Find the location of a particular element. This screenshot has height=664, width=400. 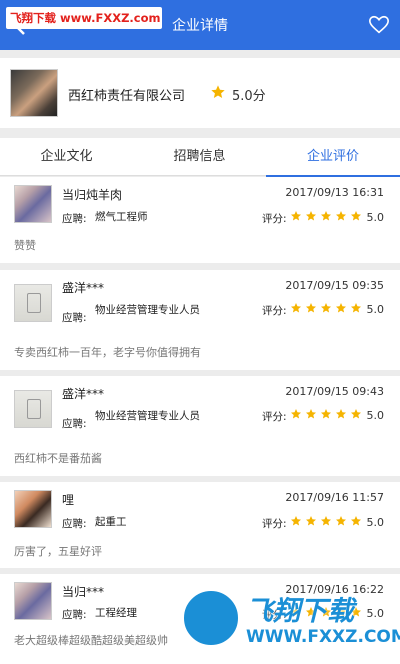

company-logo is located at coordinates (34, 93).